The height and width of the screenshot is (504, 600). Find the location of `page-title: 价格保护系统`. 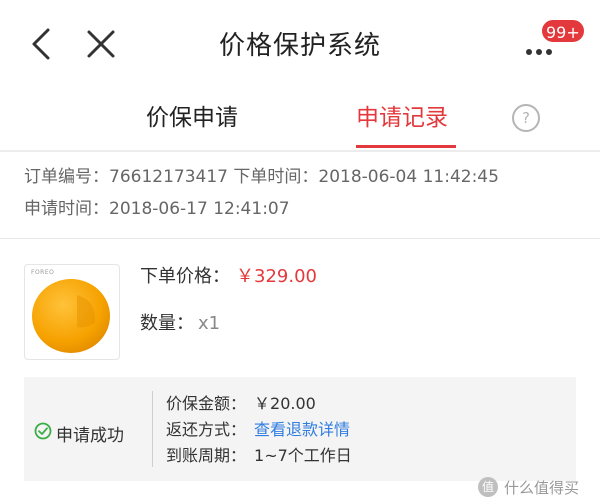

page-title: 价格保护系统 is located at coordinates (299, 46).